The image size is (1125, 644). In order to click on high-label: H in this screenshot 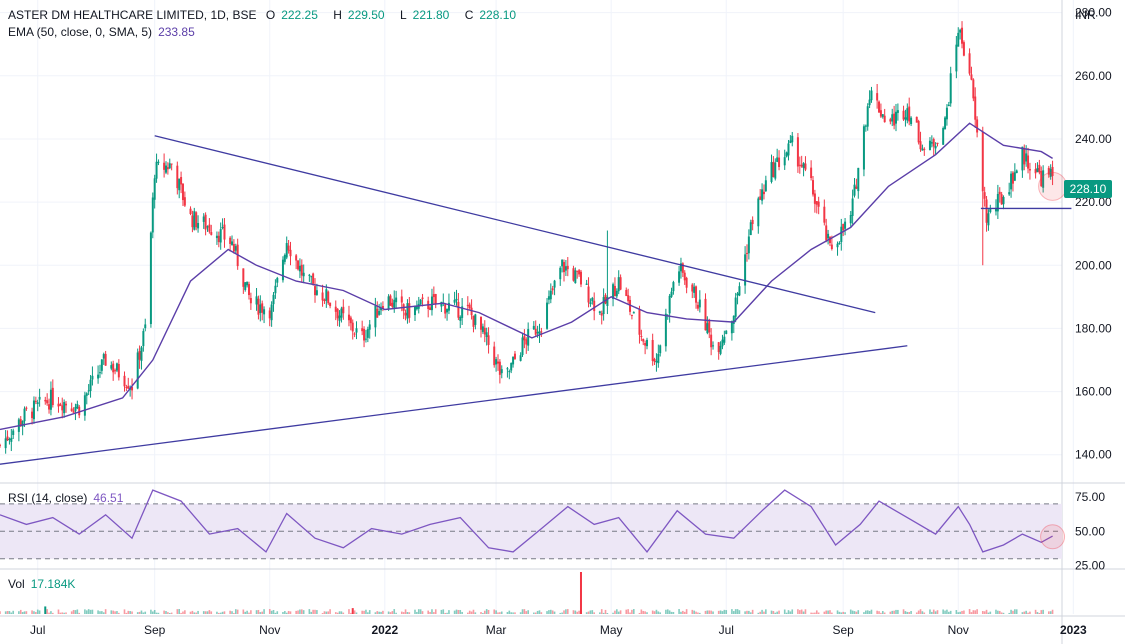, I will do `click(337, 15)`.